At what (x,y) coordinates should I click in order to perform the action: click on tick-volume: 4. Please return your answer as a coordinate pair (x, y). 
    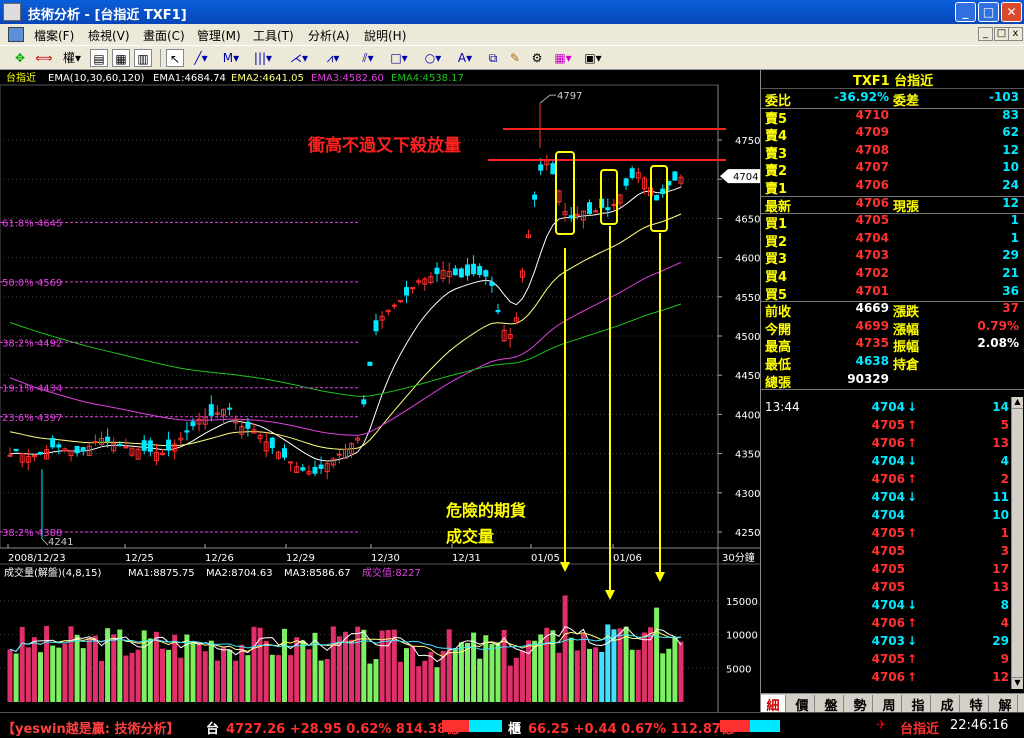
    Looking at the image, I should click on (1004, 461).